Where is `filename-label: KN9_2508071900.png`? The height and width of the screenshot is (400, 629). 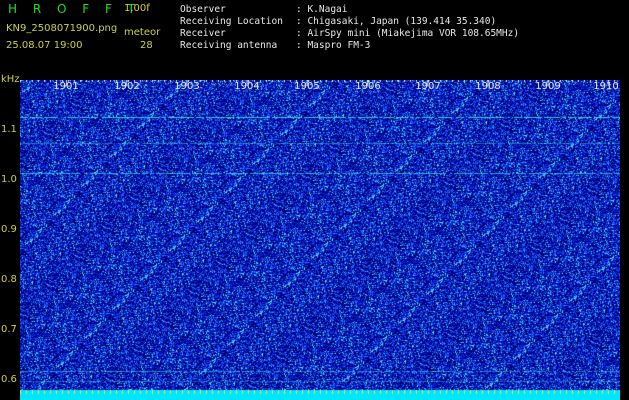 filename-label: KN9_2508071900.png is located at coordinates (62, 28).